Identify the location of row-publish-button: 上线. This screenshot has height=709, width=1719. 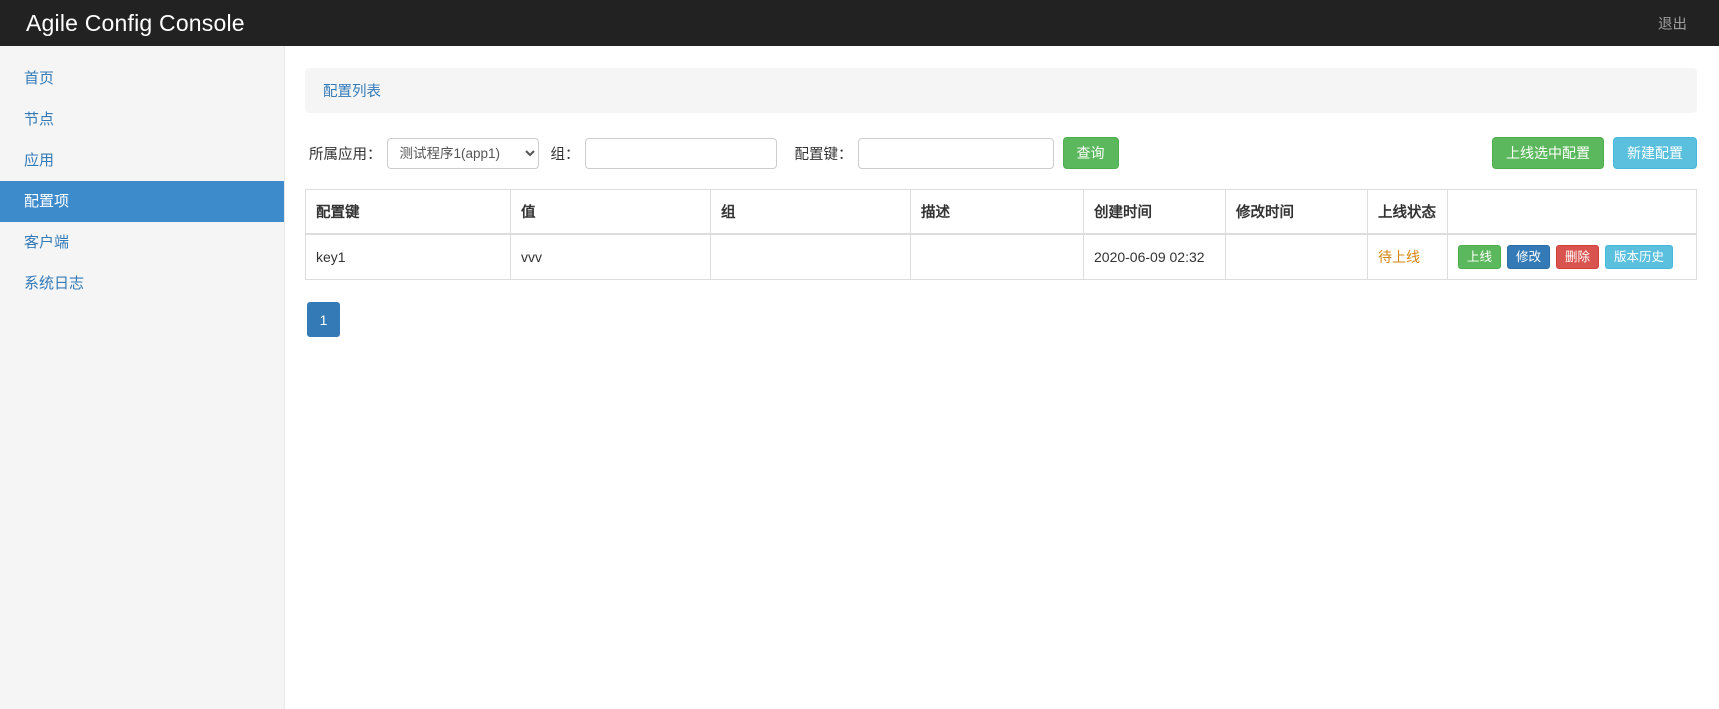
(1480, 257).